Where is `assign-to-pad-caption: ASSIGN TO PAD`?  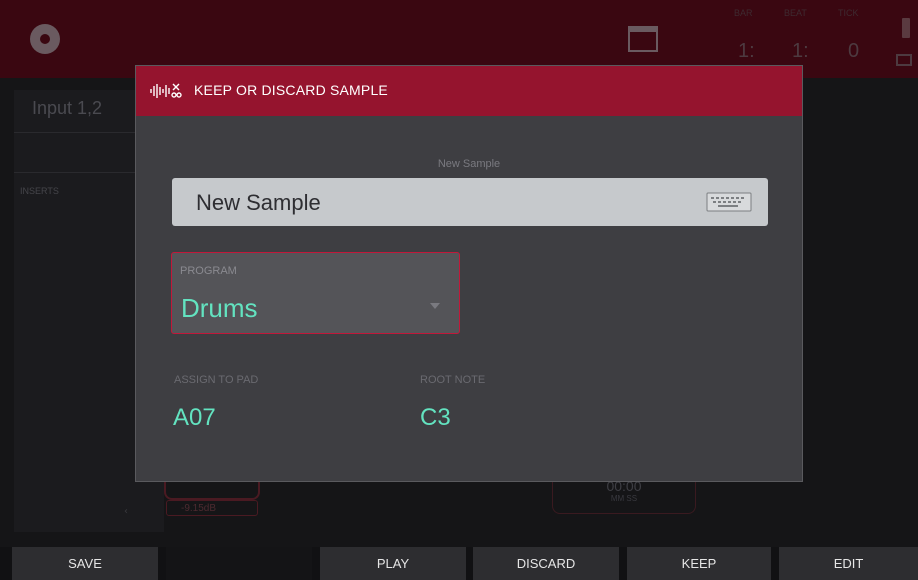
assign-to-pad-caption: ASSIGN TO PAD is located at coordinates (216, 380).